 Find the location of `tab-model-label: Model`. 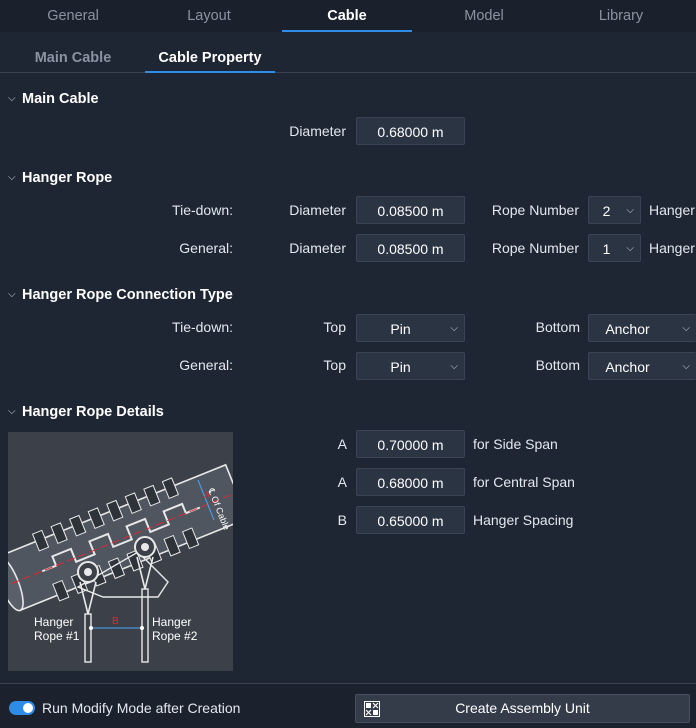

tab-model-label: Model is located at coordinates (484, 16).